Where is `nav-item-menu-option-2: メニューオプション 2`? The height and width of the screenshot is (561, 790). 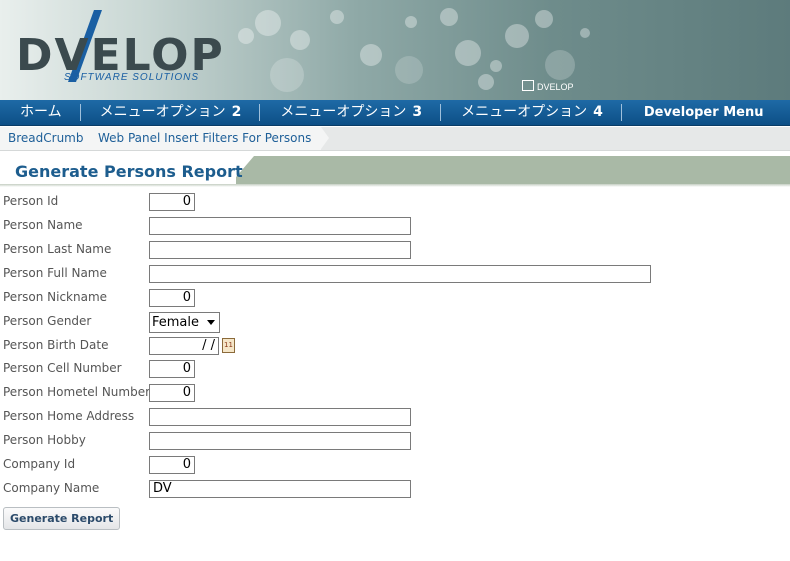 nav-item-menu-option-2: メニューオプション 2 is located at coordinates (170, 112).